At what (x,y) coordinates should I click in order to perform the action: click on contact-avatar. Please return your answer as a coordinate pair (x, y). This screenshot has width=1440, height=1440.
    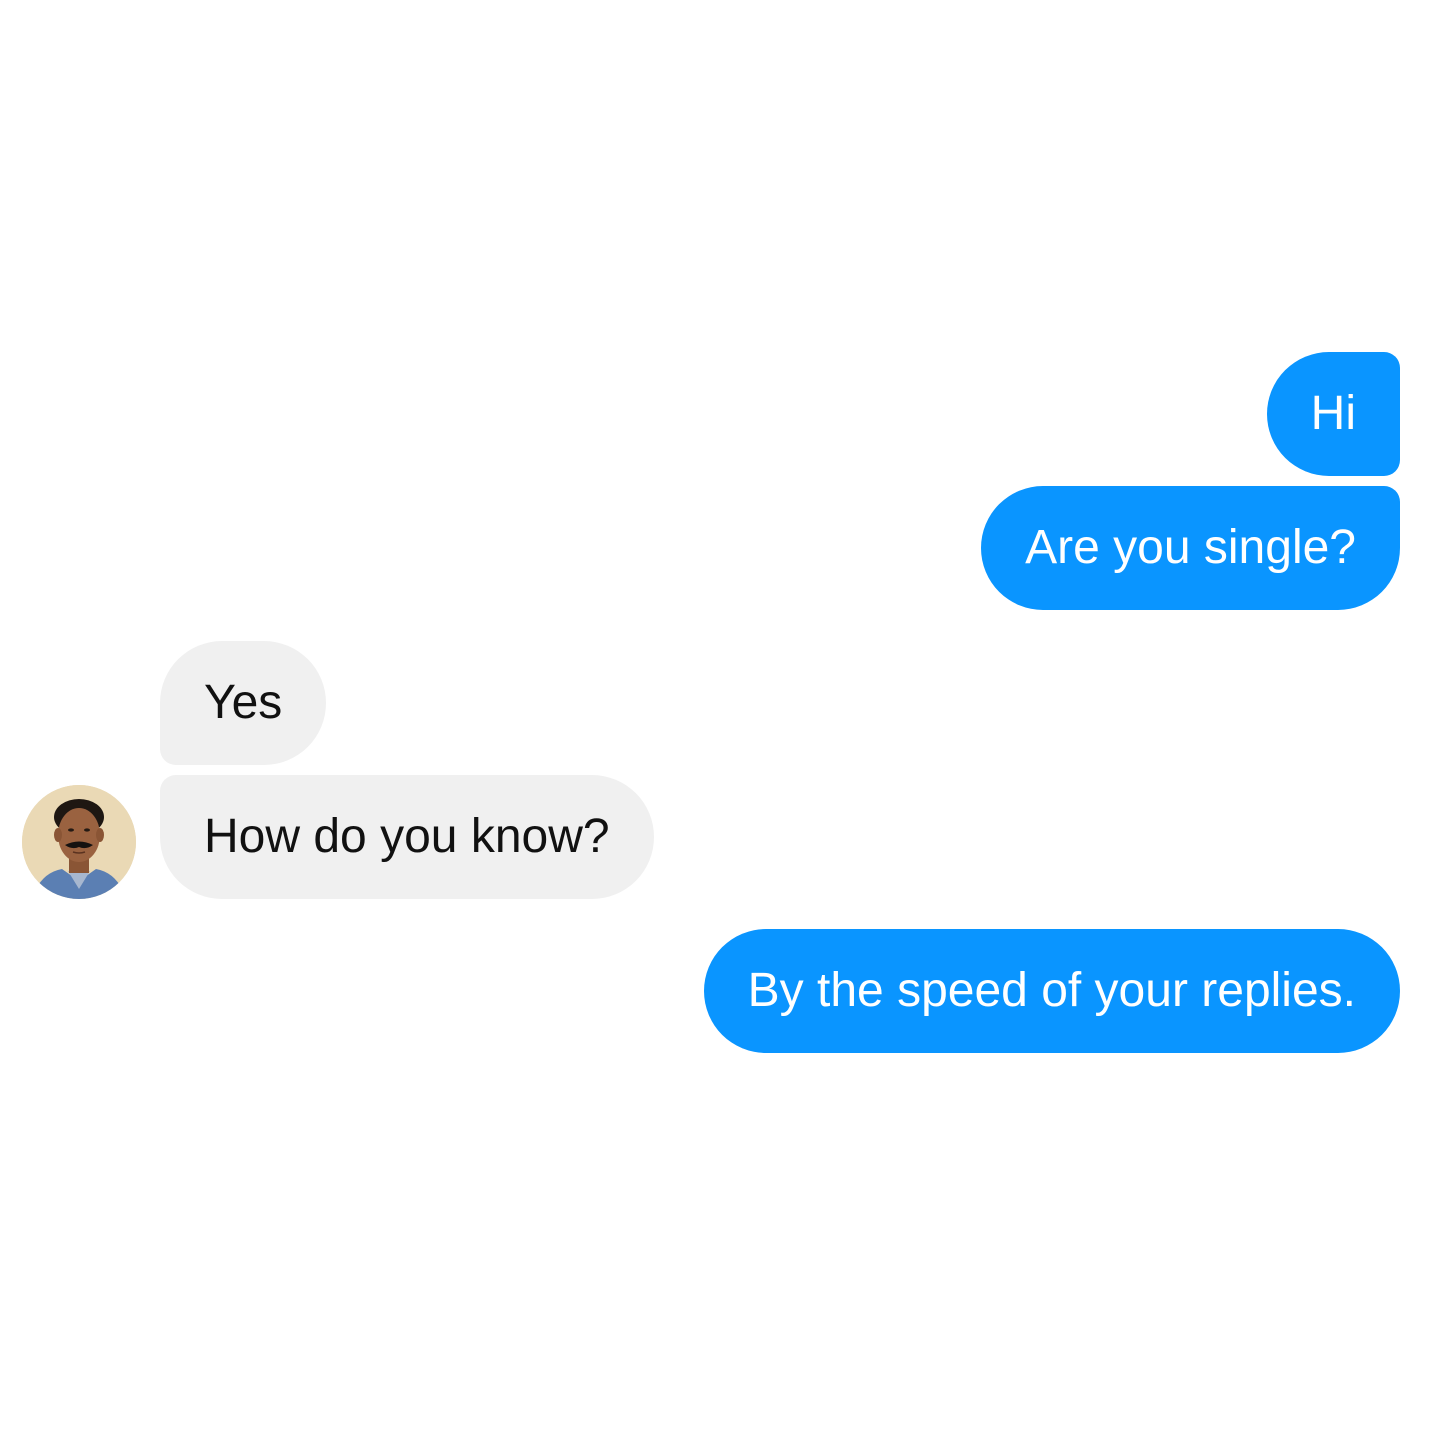
    Looking at the image, I should click on (79, 842).